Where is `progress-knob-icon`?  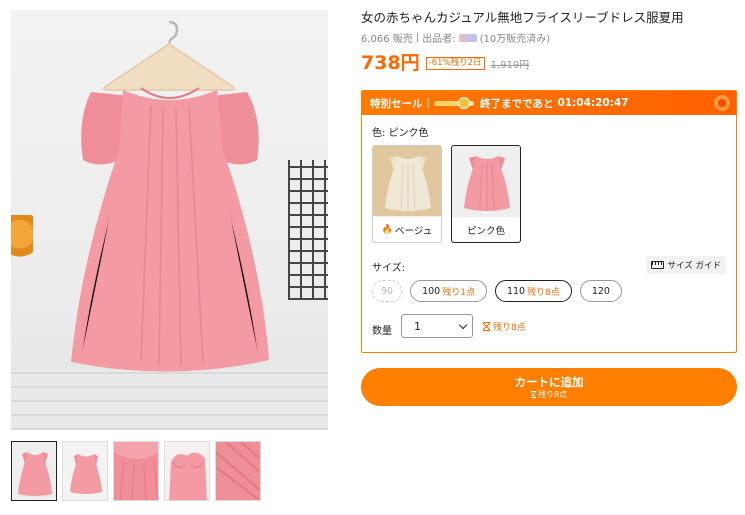
progress-knob-icon is located at coordinates (464, 102).